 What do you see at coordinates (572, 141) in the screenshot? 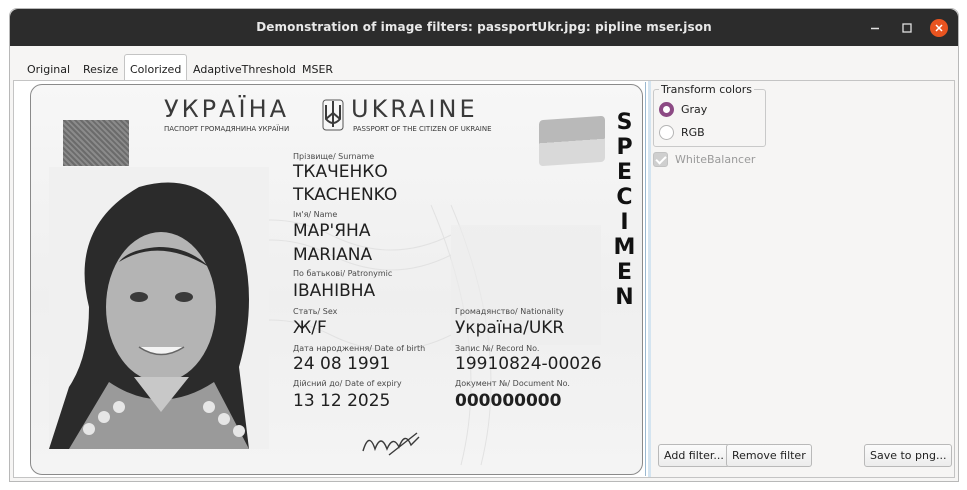
I see `flag-image` at bounding box center [572, 141].